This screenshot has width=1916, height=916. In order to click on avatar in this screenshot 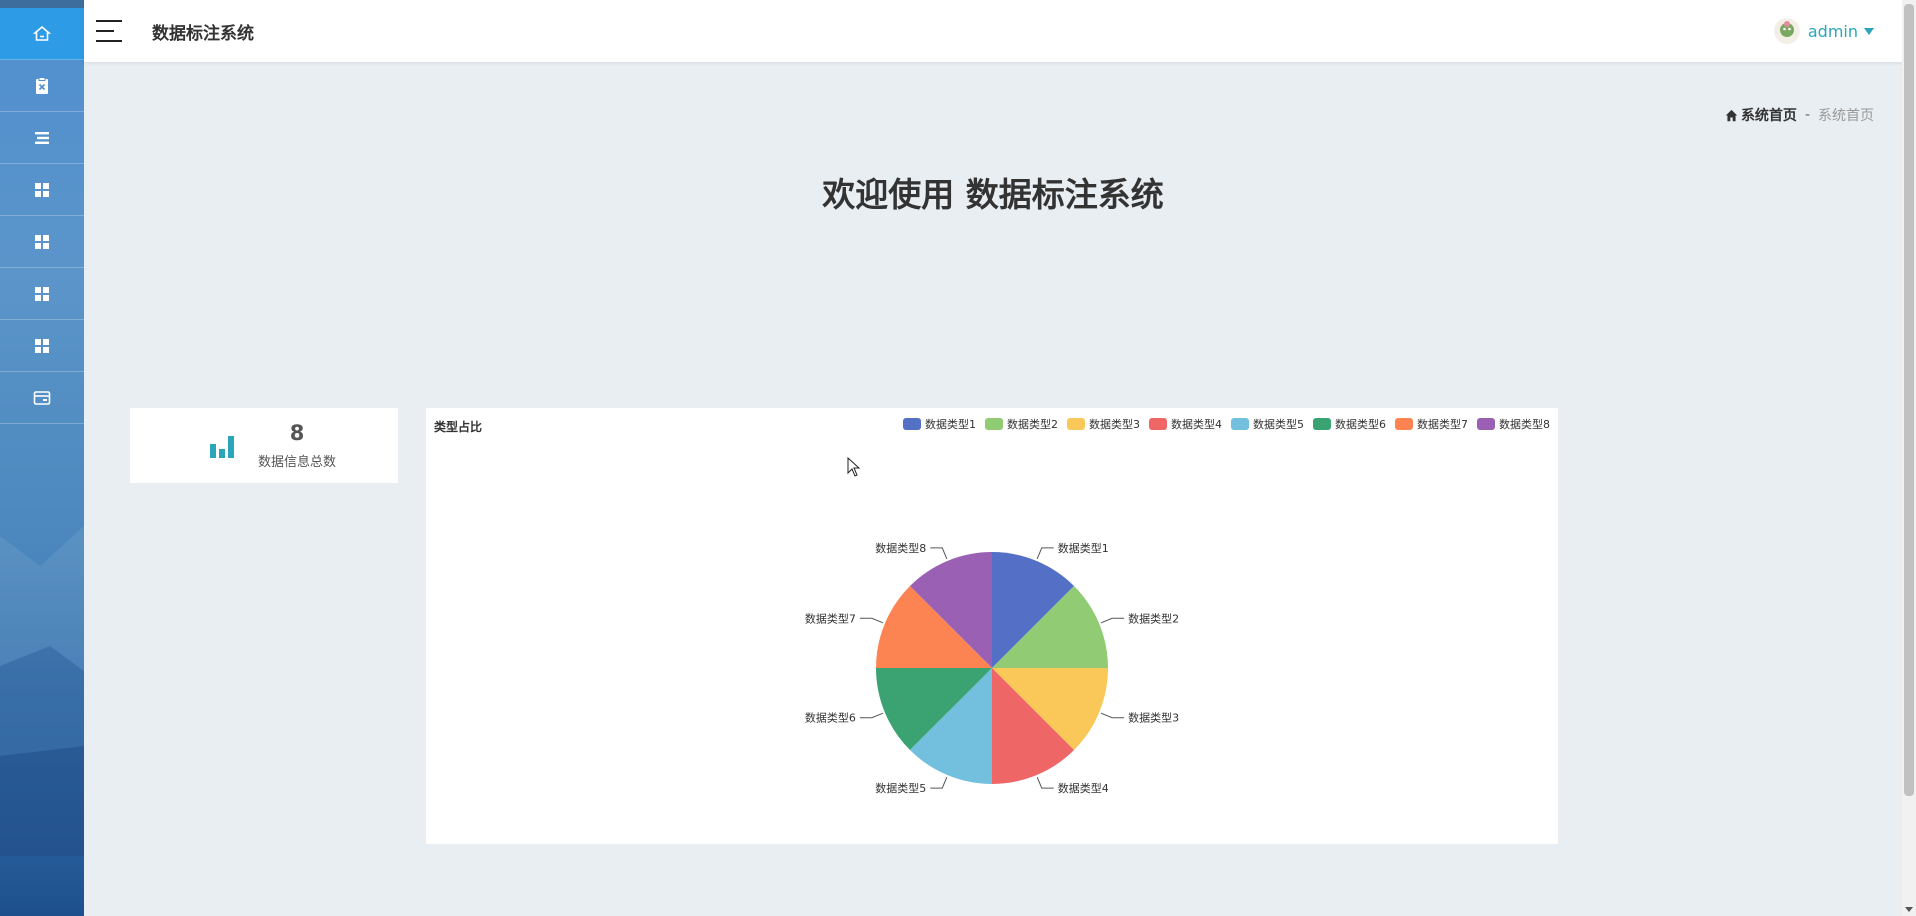, I will do `click(1786, 31)`.